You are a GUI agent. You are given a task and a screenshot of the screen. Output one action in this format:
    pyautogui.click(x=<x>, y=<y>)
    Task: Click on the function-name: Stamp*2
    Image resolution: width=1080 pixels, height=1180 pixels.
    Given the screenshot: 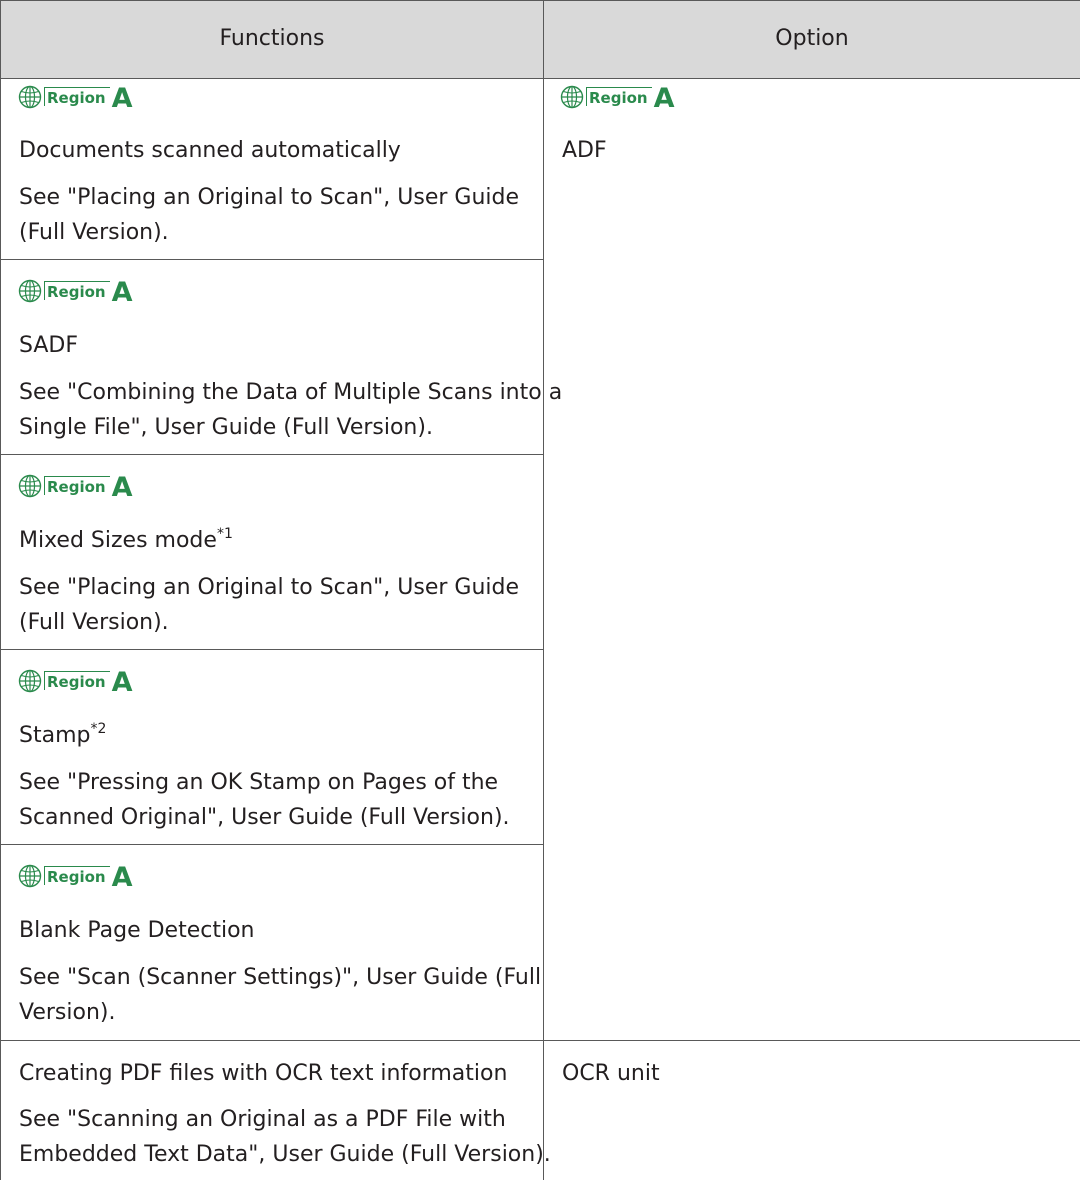 What is the action you would take?
    pyautogui.click(x=62, y=735)
    